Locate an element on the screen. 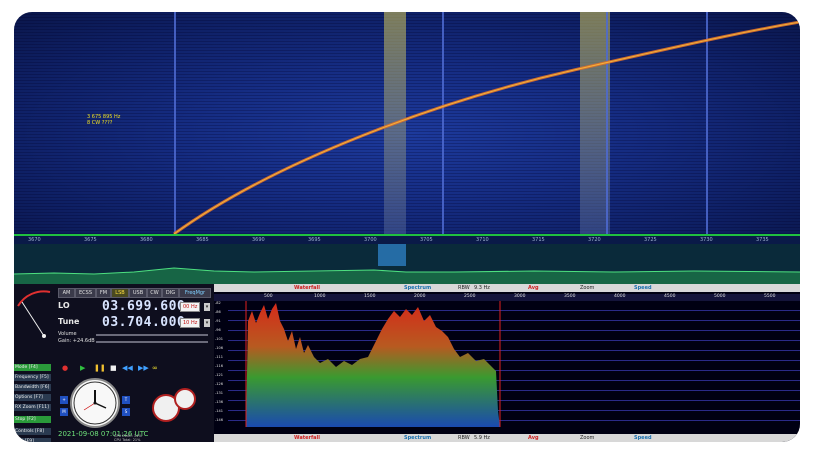  overview-spectrum is located at coordinates (407, 264).